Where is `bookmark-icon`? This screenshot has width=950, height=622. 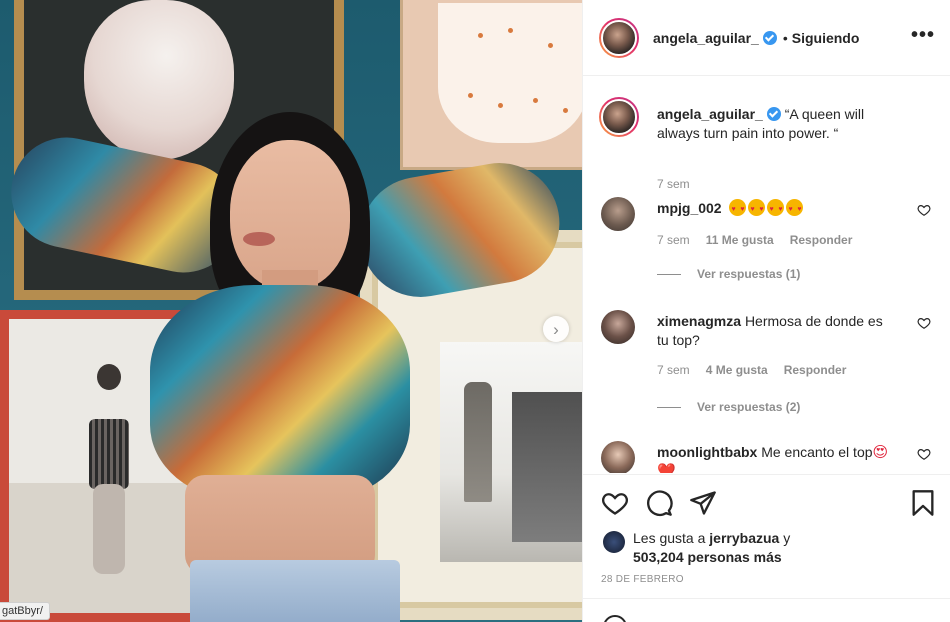 bookmark-icon is located at coordinates (923, 503).